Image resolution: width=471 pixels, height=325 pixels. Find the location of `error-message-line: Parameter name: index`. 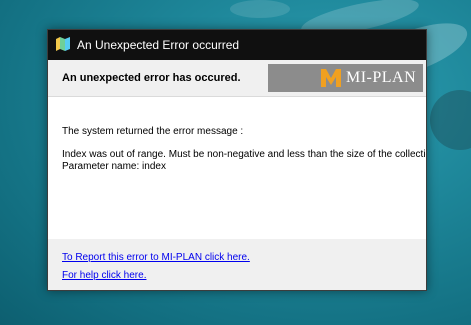

error-message-line: Parameter name: index is located at coordinates (114, 166).